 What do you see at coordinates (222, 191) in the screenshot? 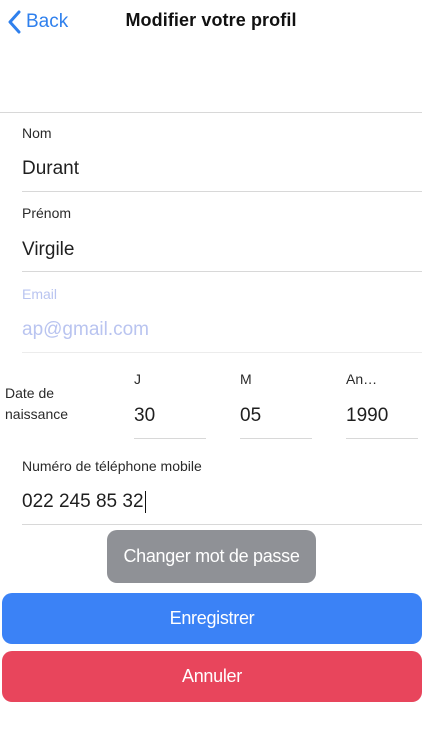
I see `nom-underline` at bounding box center [222, 191].